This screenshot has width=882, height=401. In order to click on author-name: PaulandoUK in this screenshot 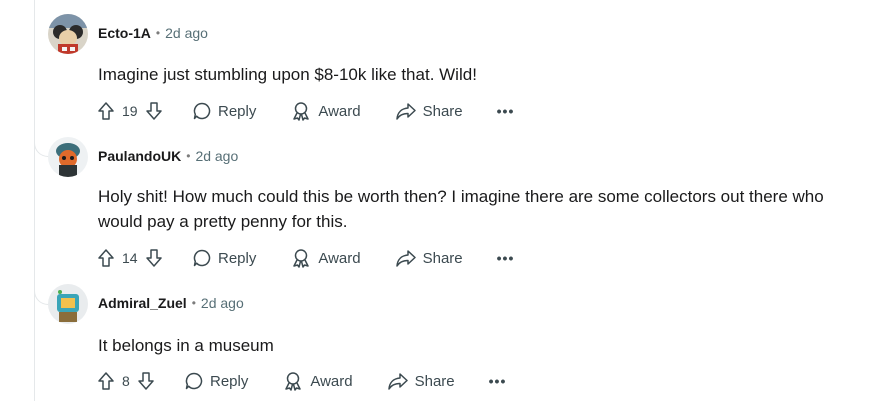, I will do `click(139, 156)`.